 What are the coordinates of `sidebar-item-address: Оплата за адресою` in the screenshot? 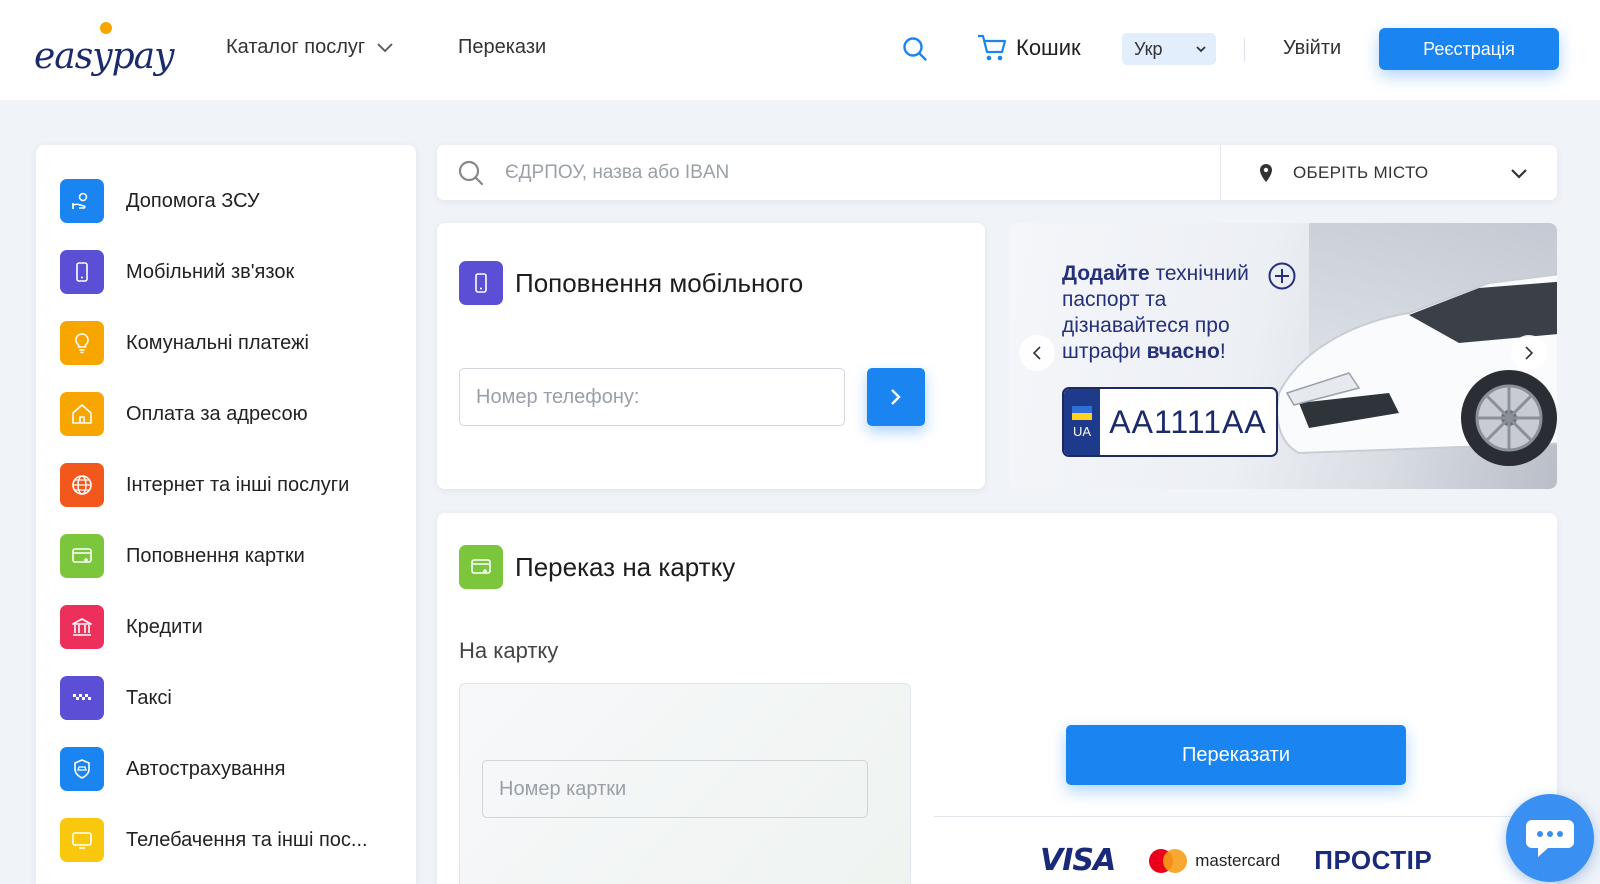 It's located at (230, 414).